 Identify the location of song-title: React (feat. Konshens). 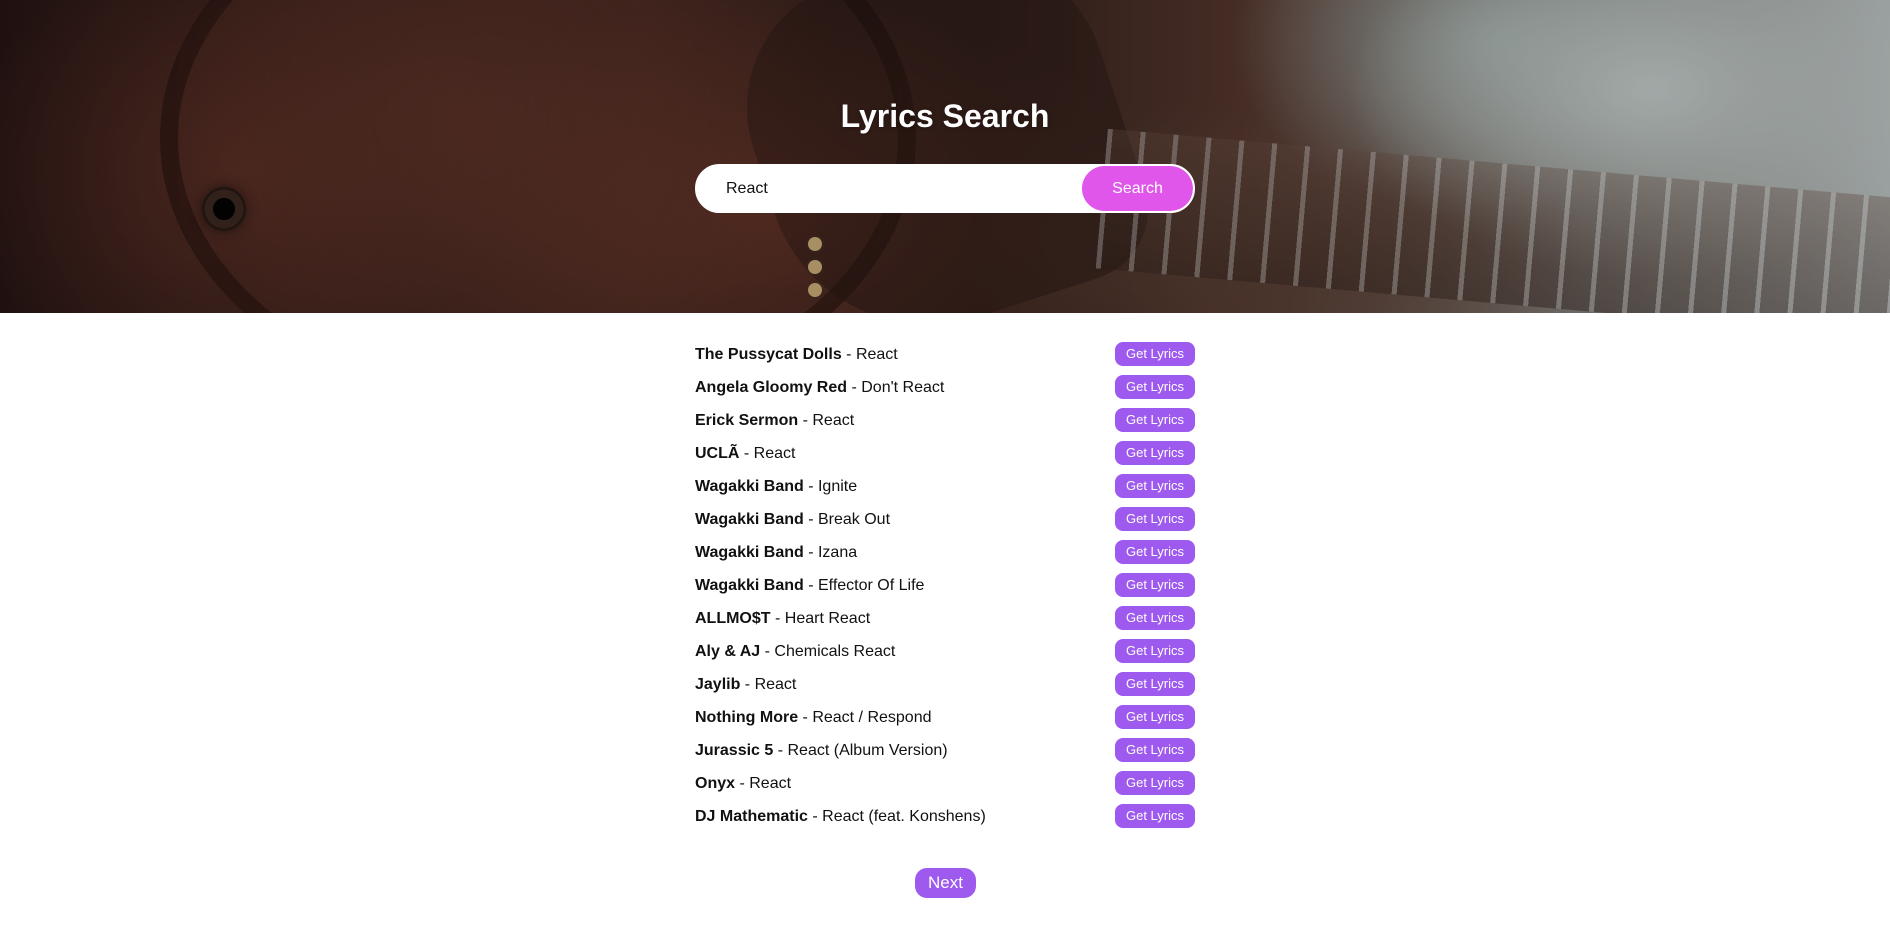
(904, 816).